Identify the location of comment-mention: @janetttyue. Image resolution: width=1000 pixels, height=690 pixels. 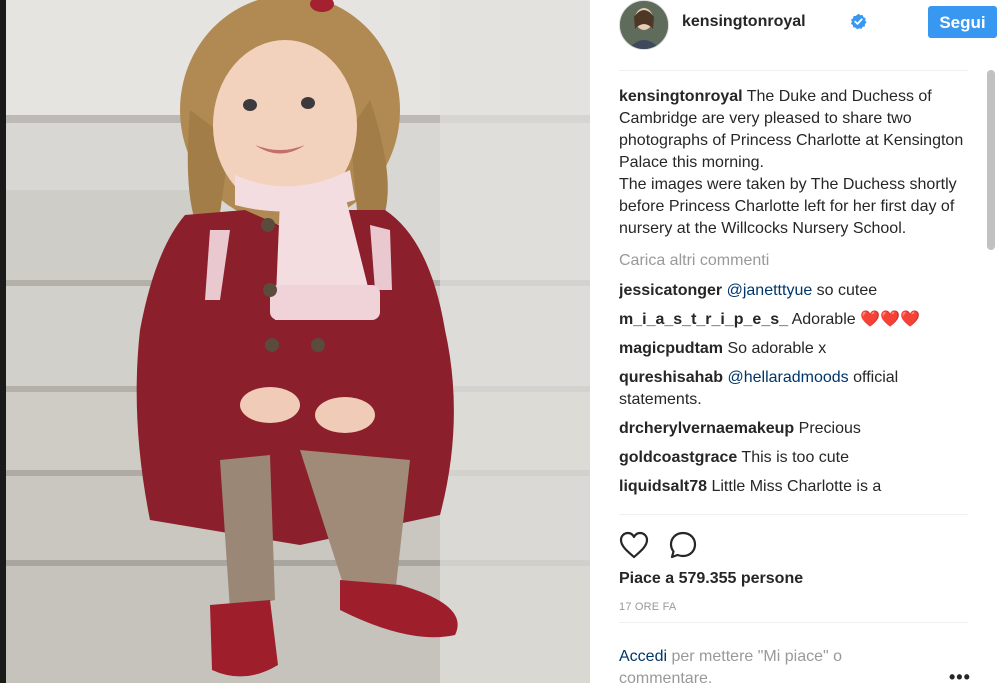
(770, 290).